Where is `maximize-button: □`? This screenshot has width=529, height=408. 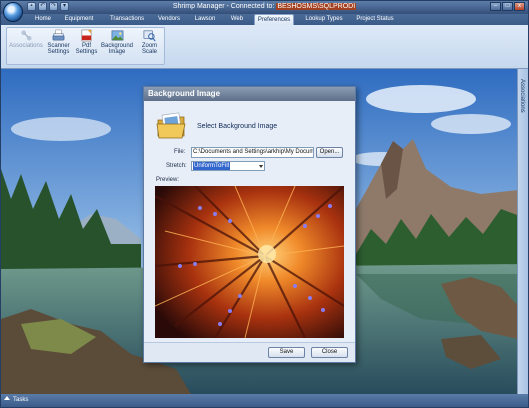 maximize-button: □ is located at coordinates (507, 6).